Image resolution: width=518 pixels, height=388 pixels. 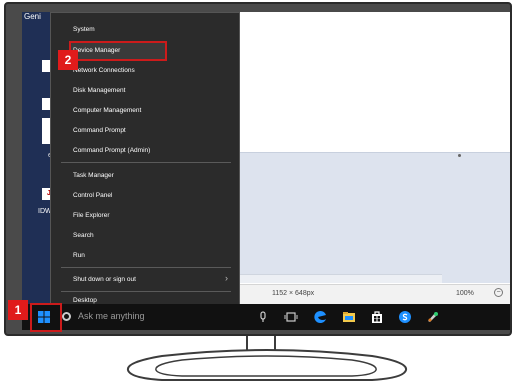 I want to click on edge-browser-icon, so click(x=321, y=317).